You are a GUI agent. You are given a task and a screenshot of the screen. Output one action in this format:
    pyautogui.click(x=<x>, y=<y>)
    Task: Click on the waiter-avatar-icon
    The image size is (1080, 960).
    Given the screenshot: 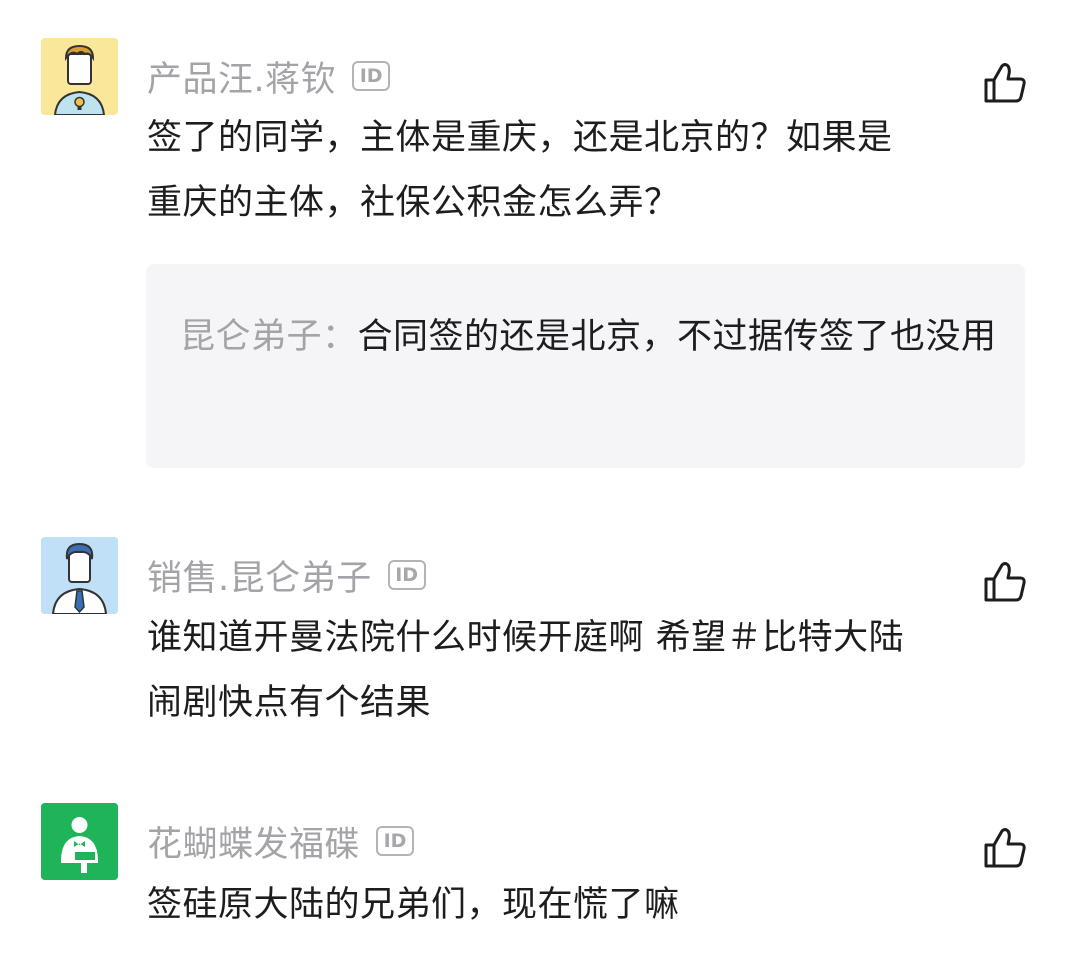 What is the action you would take?
    pyautogui.click(x=79, y=841)
    